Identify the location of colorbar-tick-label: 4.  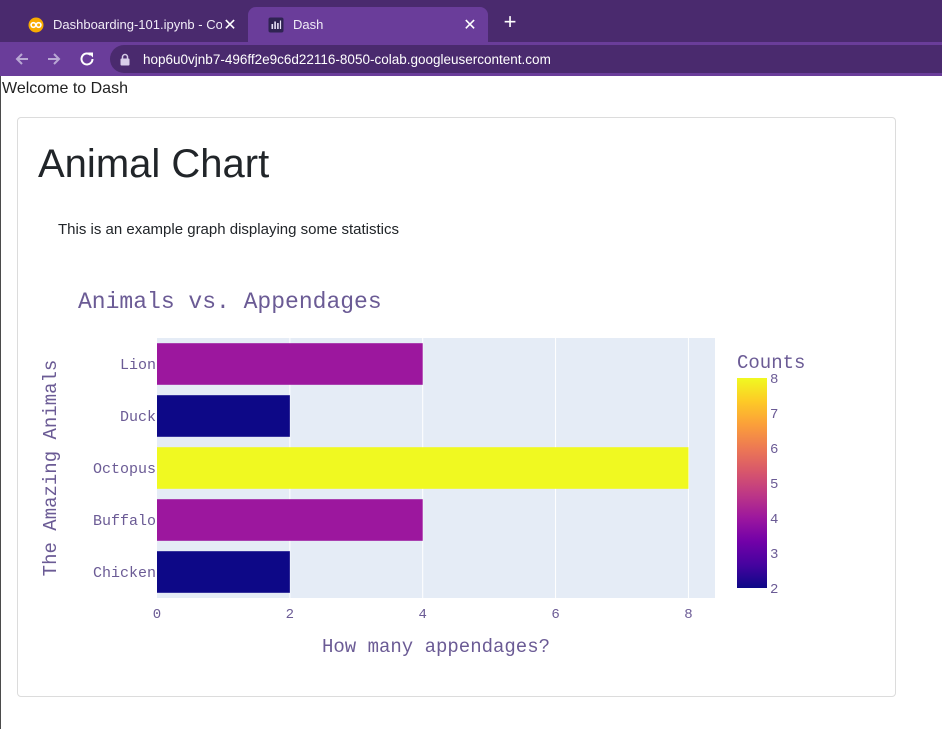
(774, 520).